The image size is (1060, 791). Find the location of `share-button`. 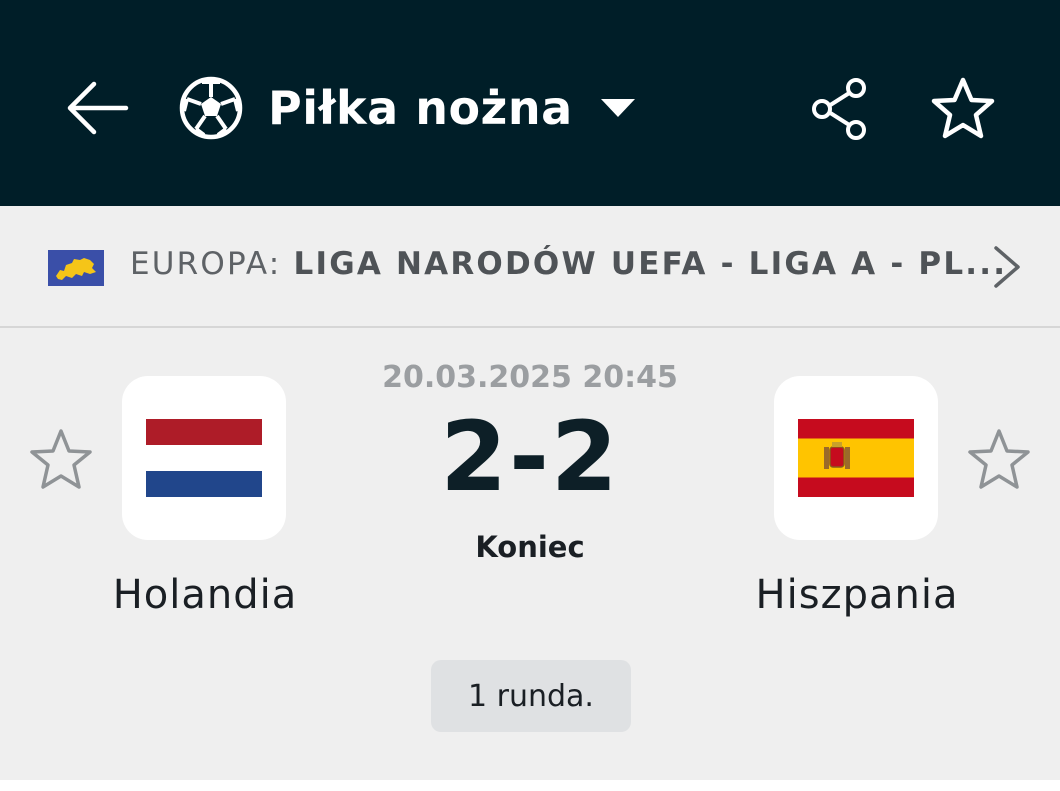

share-button is located at coordinates (842, 109).